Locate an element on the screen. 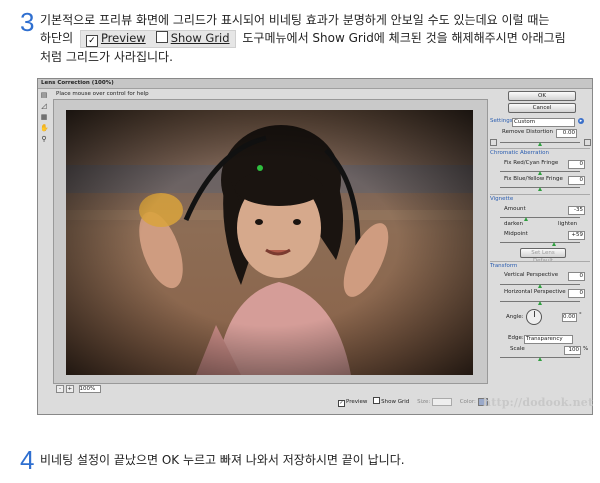 This screenshot has height=483, width=600. midpoint-row: Midpoint +59 is located at coordinates (540, 235).